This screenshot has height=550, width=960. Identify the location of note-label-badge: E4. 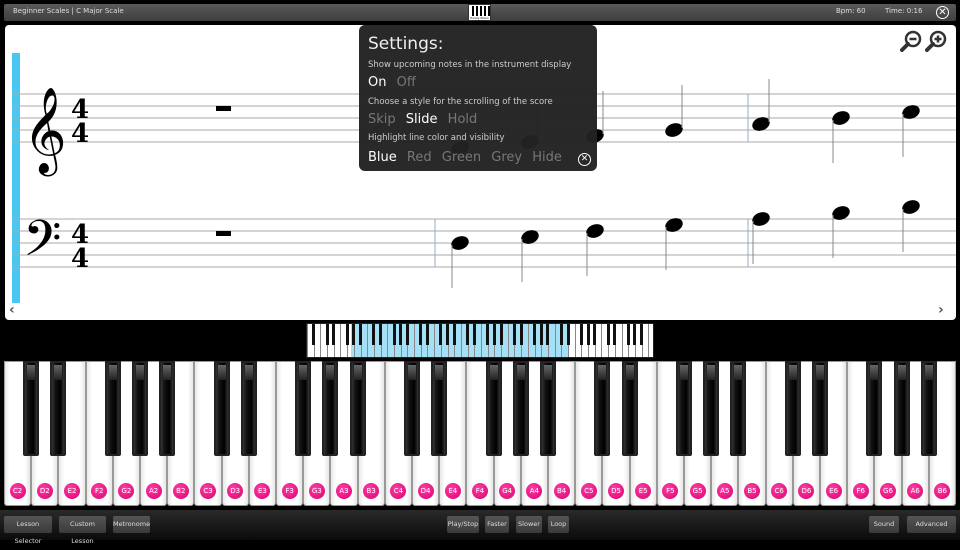
(452, 491).